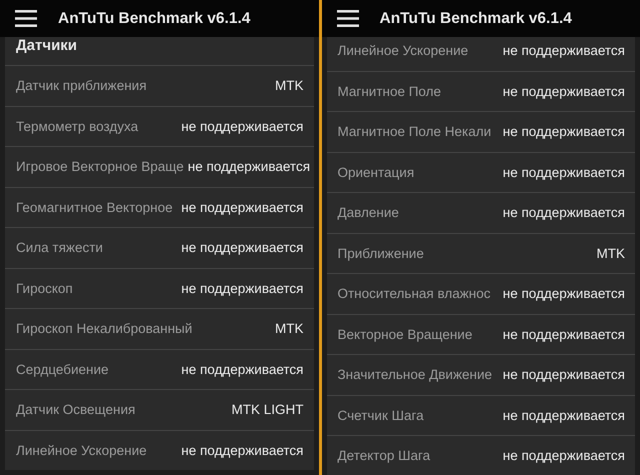  What do you see at coordinates (415, 374) in the screenshot?
I see `sensor-name: Значительное Движение` at bounding box center [415, 374].